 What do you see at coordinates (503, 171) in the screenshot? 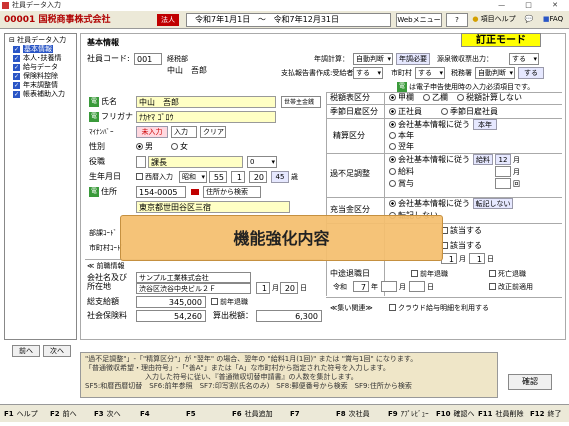
I see `shortfall-pay-month` at bounding box center [503, 171].